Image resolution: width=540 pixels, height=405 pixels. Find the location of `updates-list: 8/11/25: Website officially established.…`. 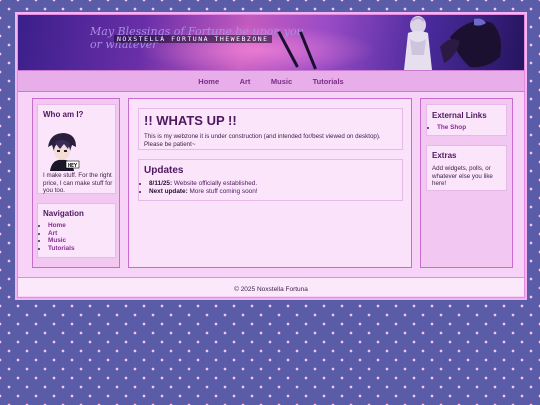

updates-list: 8/11/25: Website officially established.… is located at coordinates (271, 187).